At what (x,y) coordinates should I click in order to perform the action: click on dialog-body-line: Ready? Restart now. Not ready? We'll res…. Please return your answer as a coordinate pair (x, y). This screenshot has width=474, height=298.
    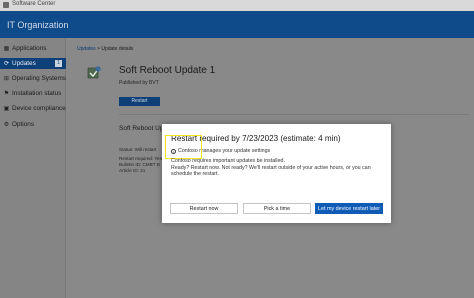
    Looking at the image, I should click on (271, 171).